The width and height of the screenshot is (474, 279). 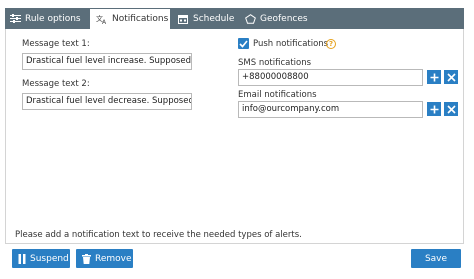 I want to click on remove-label: Remove, so click(x=113, y=258).